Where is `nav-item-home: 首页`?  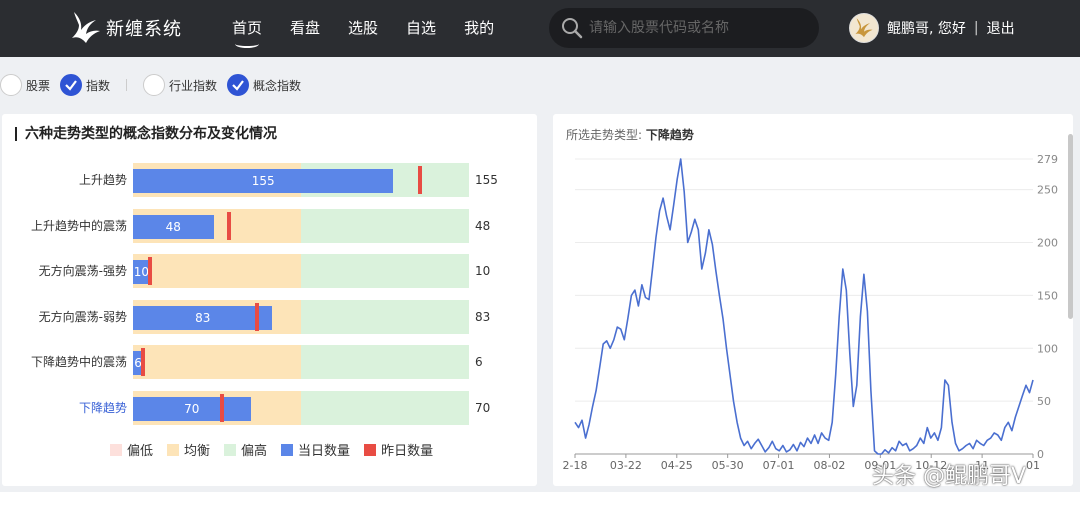 nav-item-home: 首页 is located at coordinates (247, 28).